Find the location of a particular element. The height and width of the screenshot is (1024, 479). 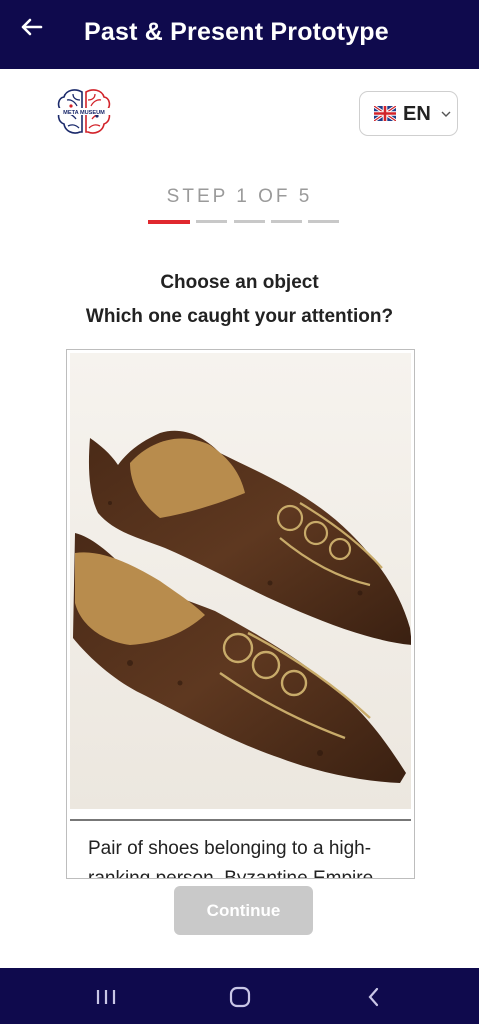

language-selector: EN is located at coordinates (408, 113).